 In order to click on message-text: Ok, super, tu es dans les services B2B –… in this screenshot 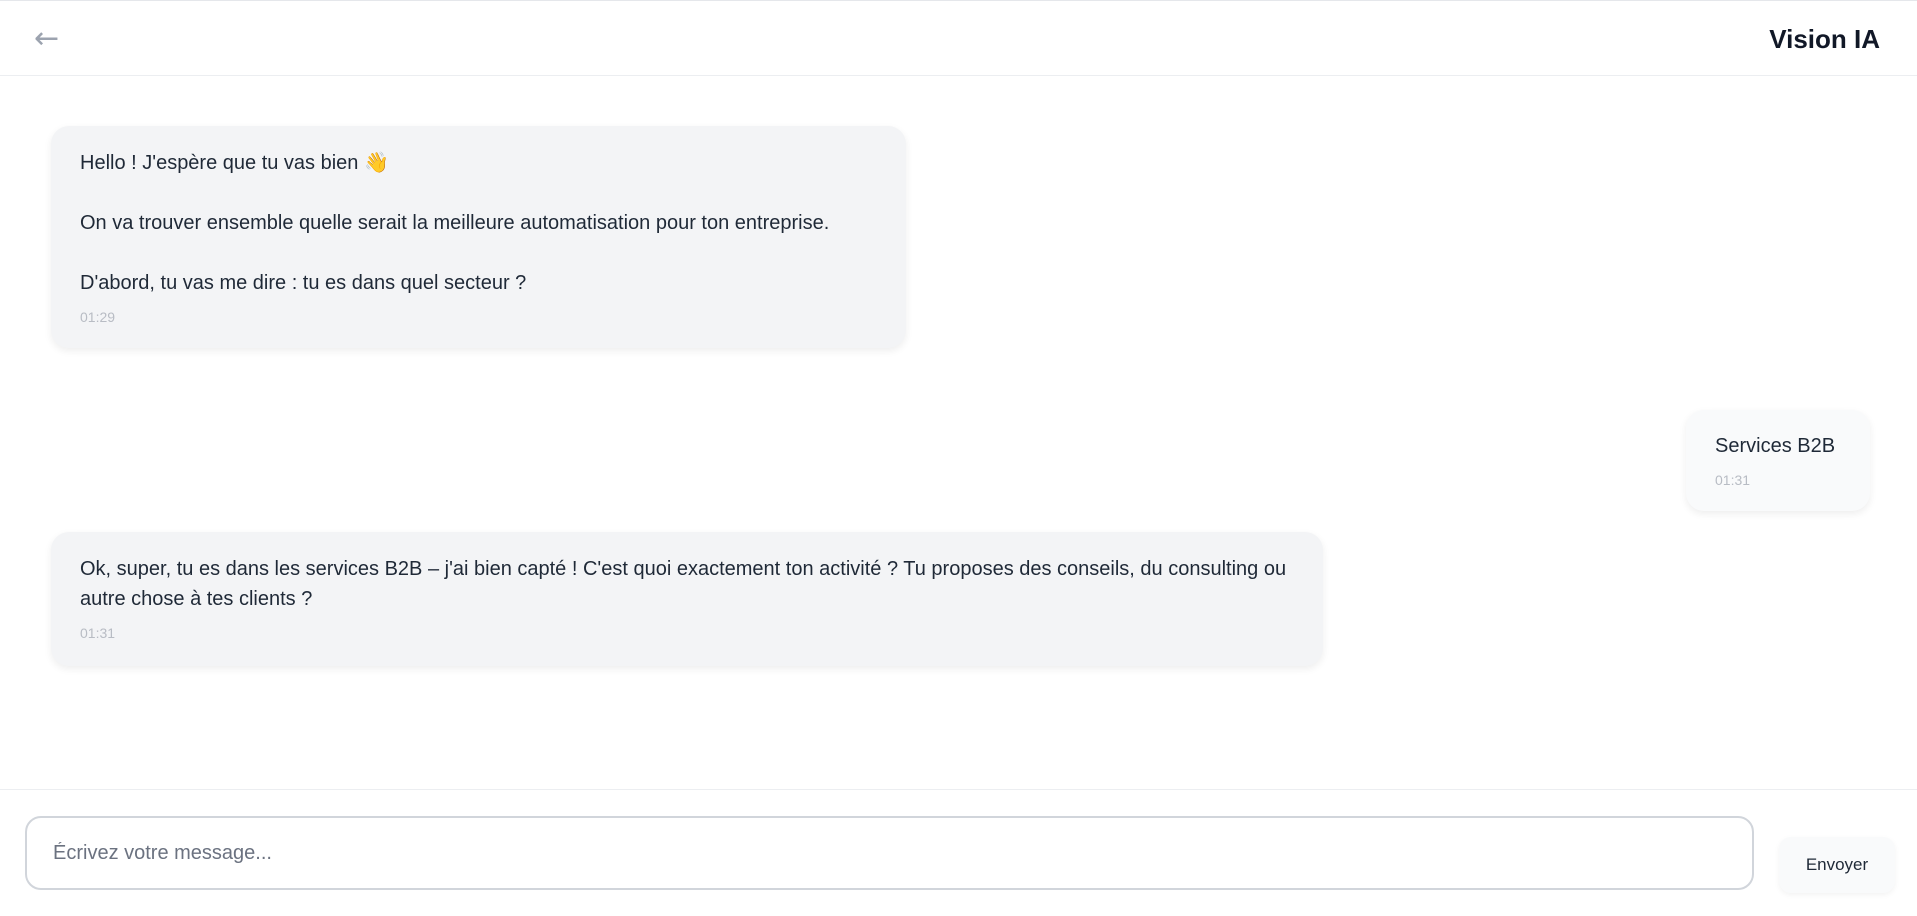, I will do `click(683, 584)`.